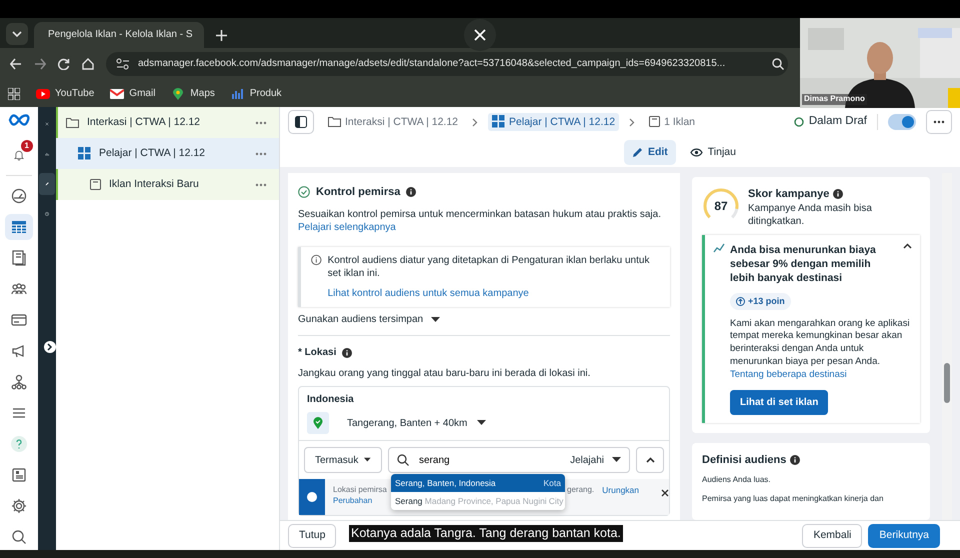 Image resolution: width=960 pixels, height=558 pixels. What do you see at coordinates (167, 122) in the screenshot?
I see `tree-item: Interkasi | CTWA | 12.12` at bounding box center [167, 122].